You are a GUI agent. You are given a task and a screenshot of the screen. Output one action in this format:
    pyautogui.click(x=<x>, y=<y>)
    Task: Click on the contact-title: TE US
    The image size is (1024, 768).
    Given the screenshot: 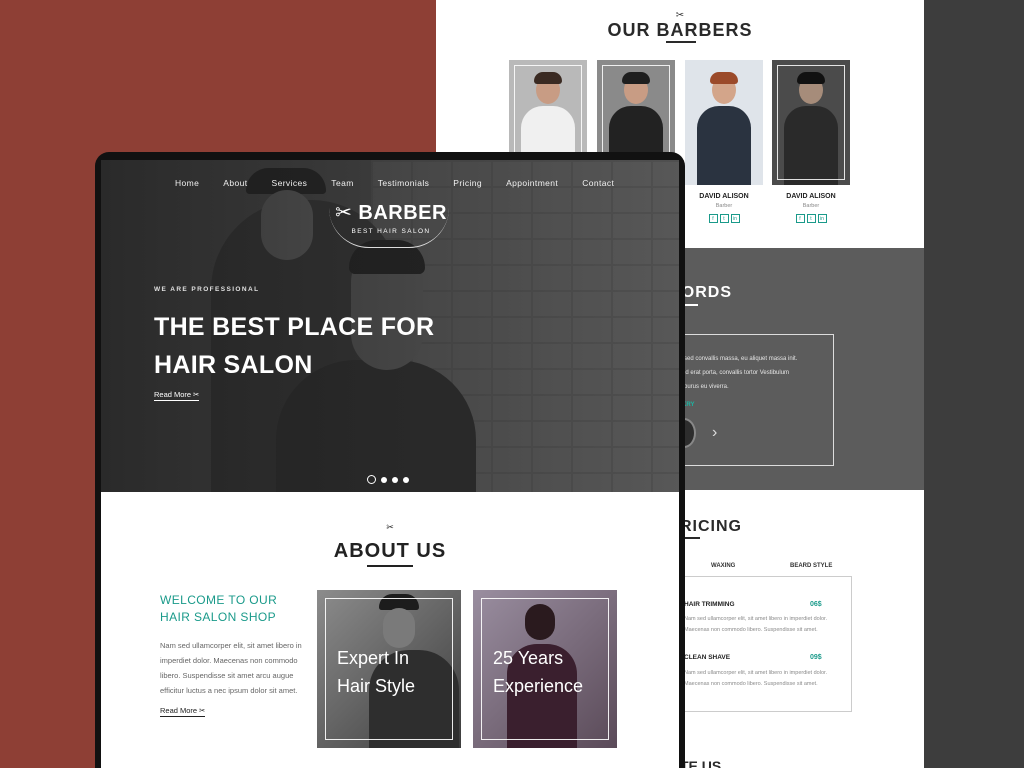 What is the action you would take?
    pyautogui.click(x=701, y=763)
    